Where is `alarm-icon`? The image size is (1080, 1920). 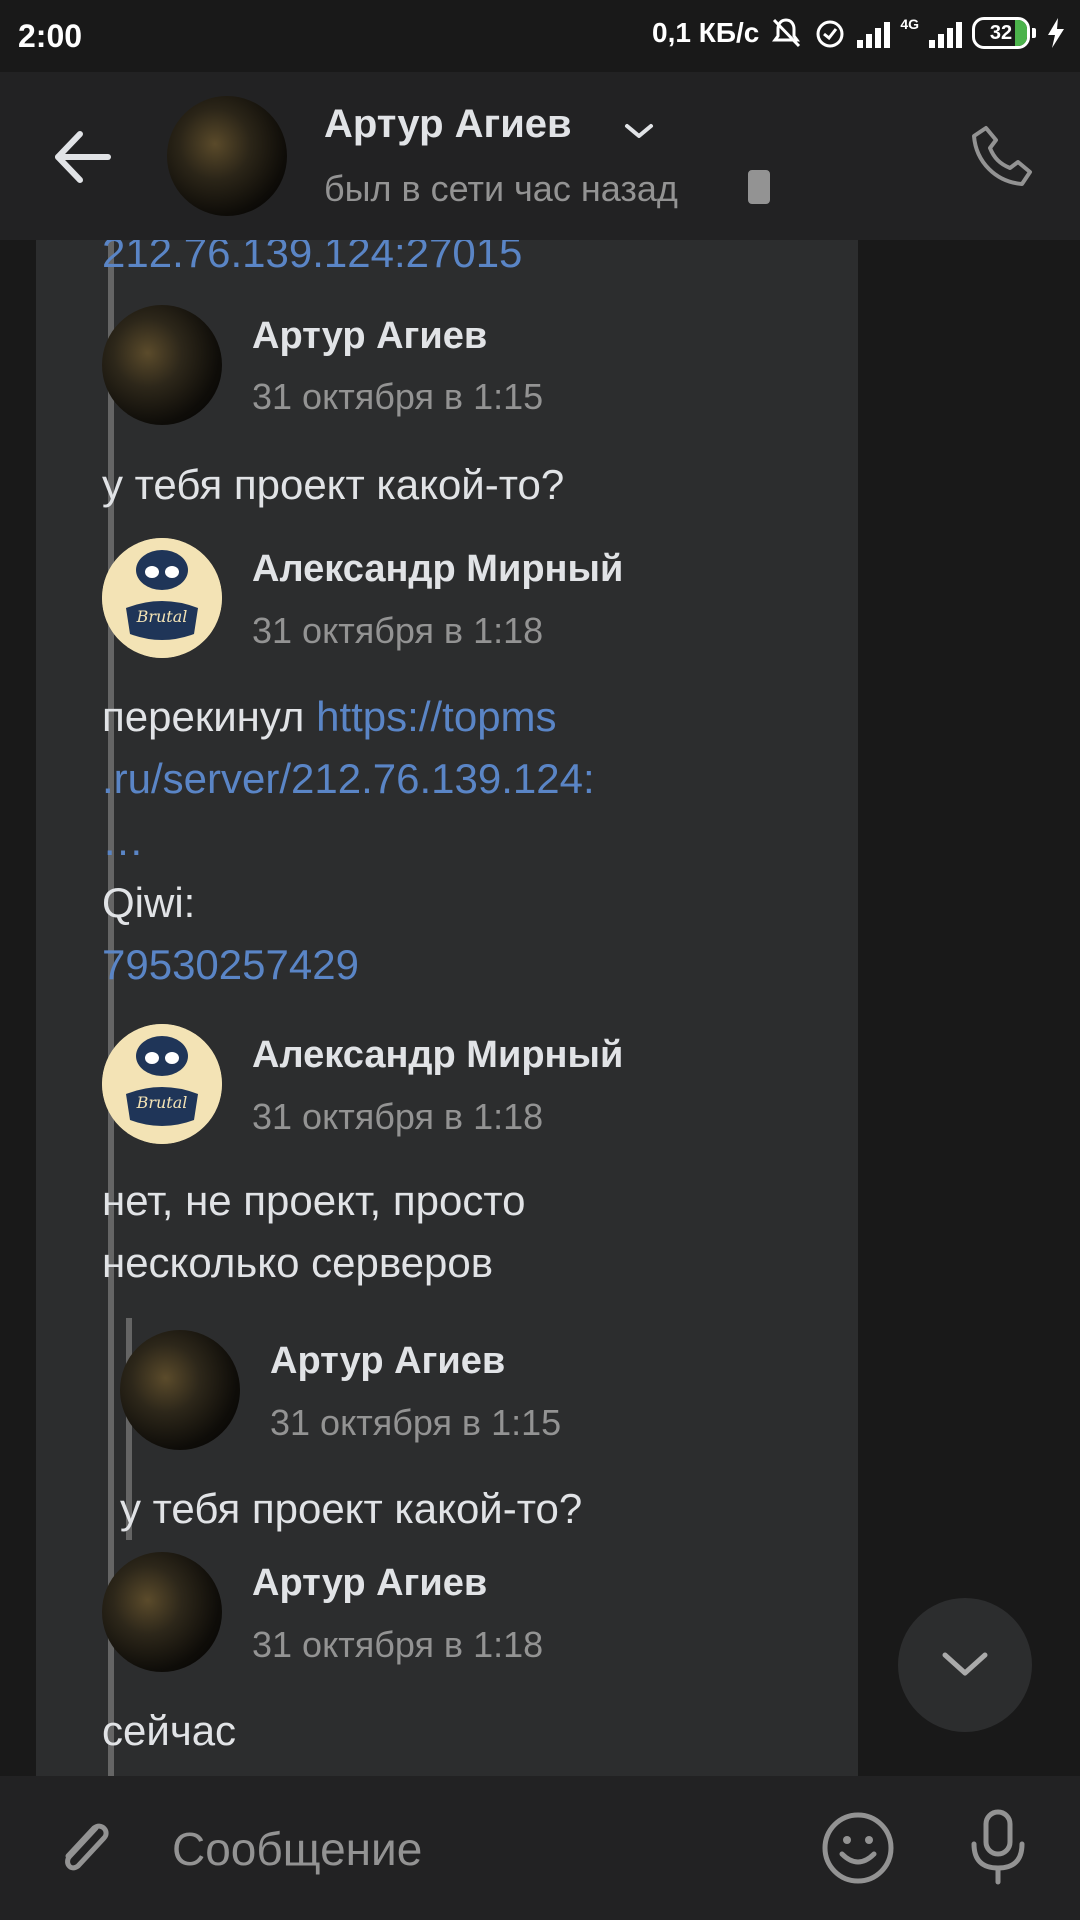
alarm-icon is located at coordinates (830, 34).